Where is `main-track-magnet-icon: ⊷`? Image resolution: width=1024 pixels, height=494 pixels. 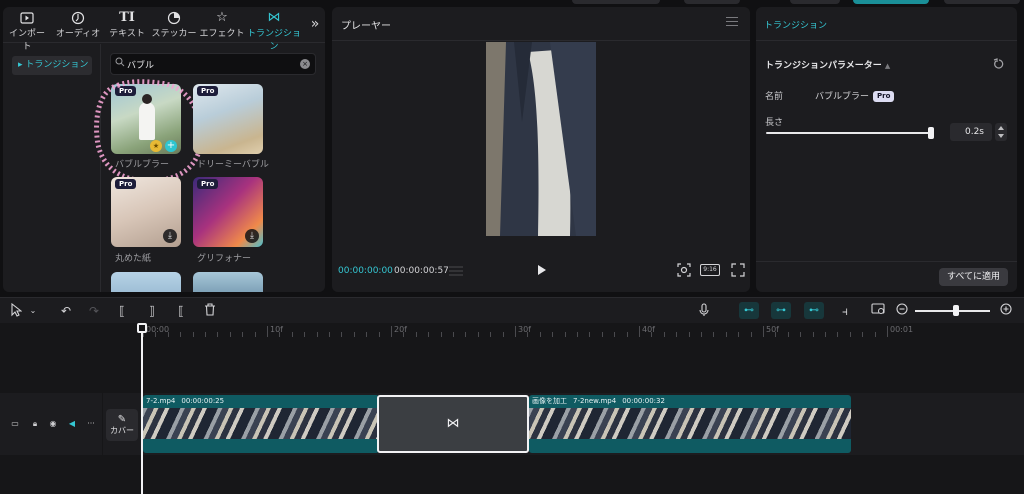
main-track-magnet-icon: ⊷ is located at coordinates (749, 311).